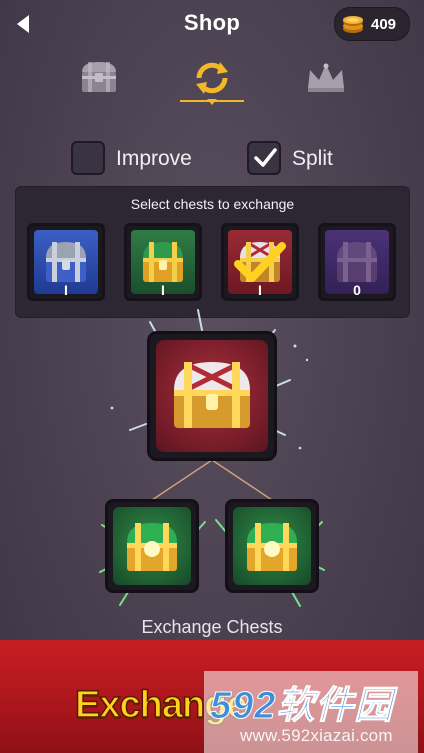  I want to click on exchange-chests-label: Exchange Chests, so click(212, 627).